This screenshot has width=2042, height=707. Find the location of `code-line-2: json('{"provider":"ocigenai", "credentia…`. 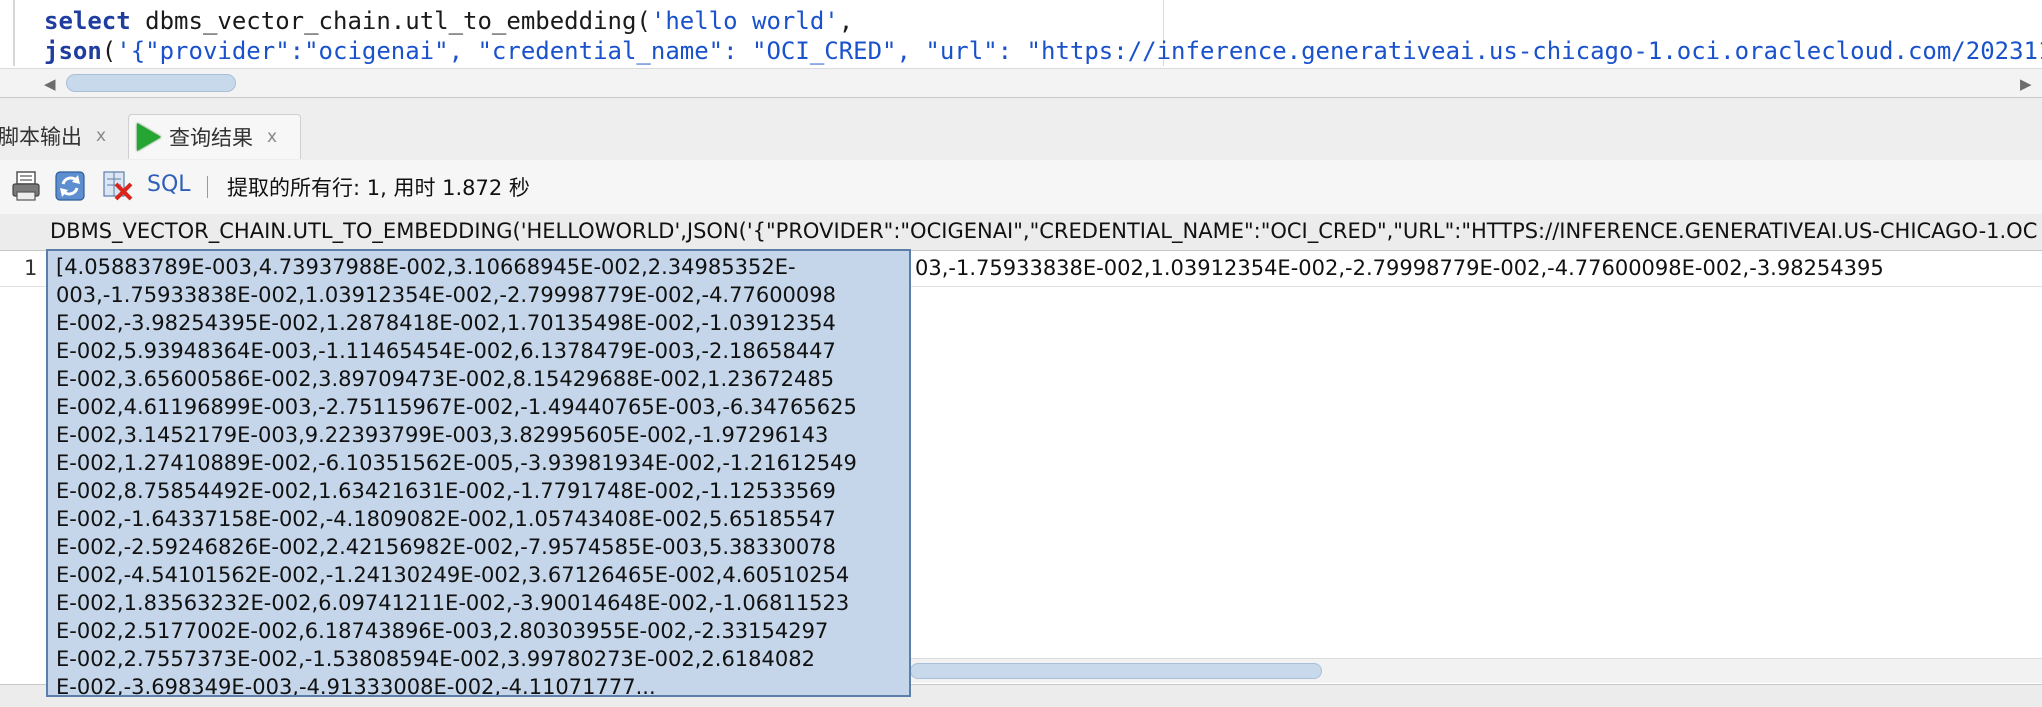

code-line-2: json('{"provider":"ocigenai", "credentia… is located at coordinates (1043, 51).